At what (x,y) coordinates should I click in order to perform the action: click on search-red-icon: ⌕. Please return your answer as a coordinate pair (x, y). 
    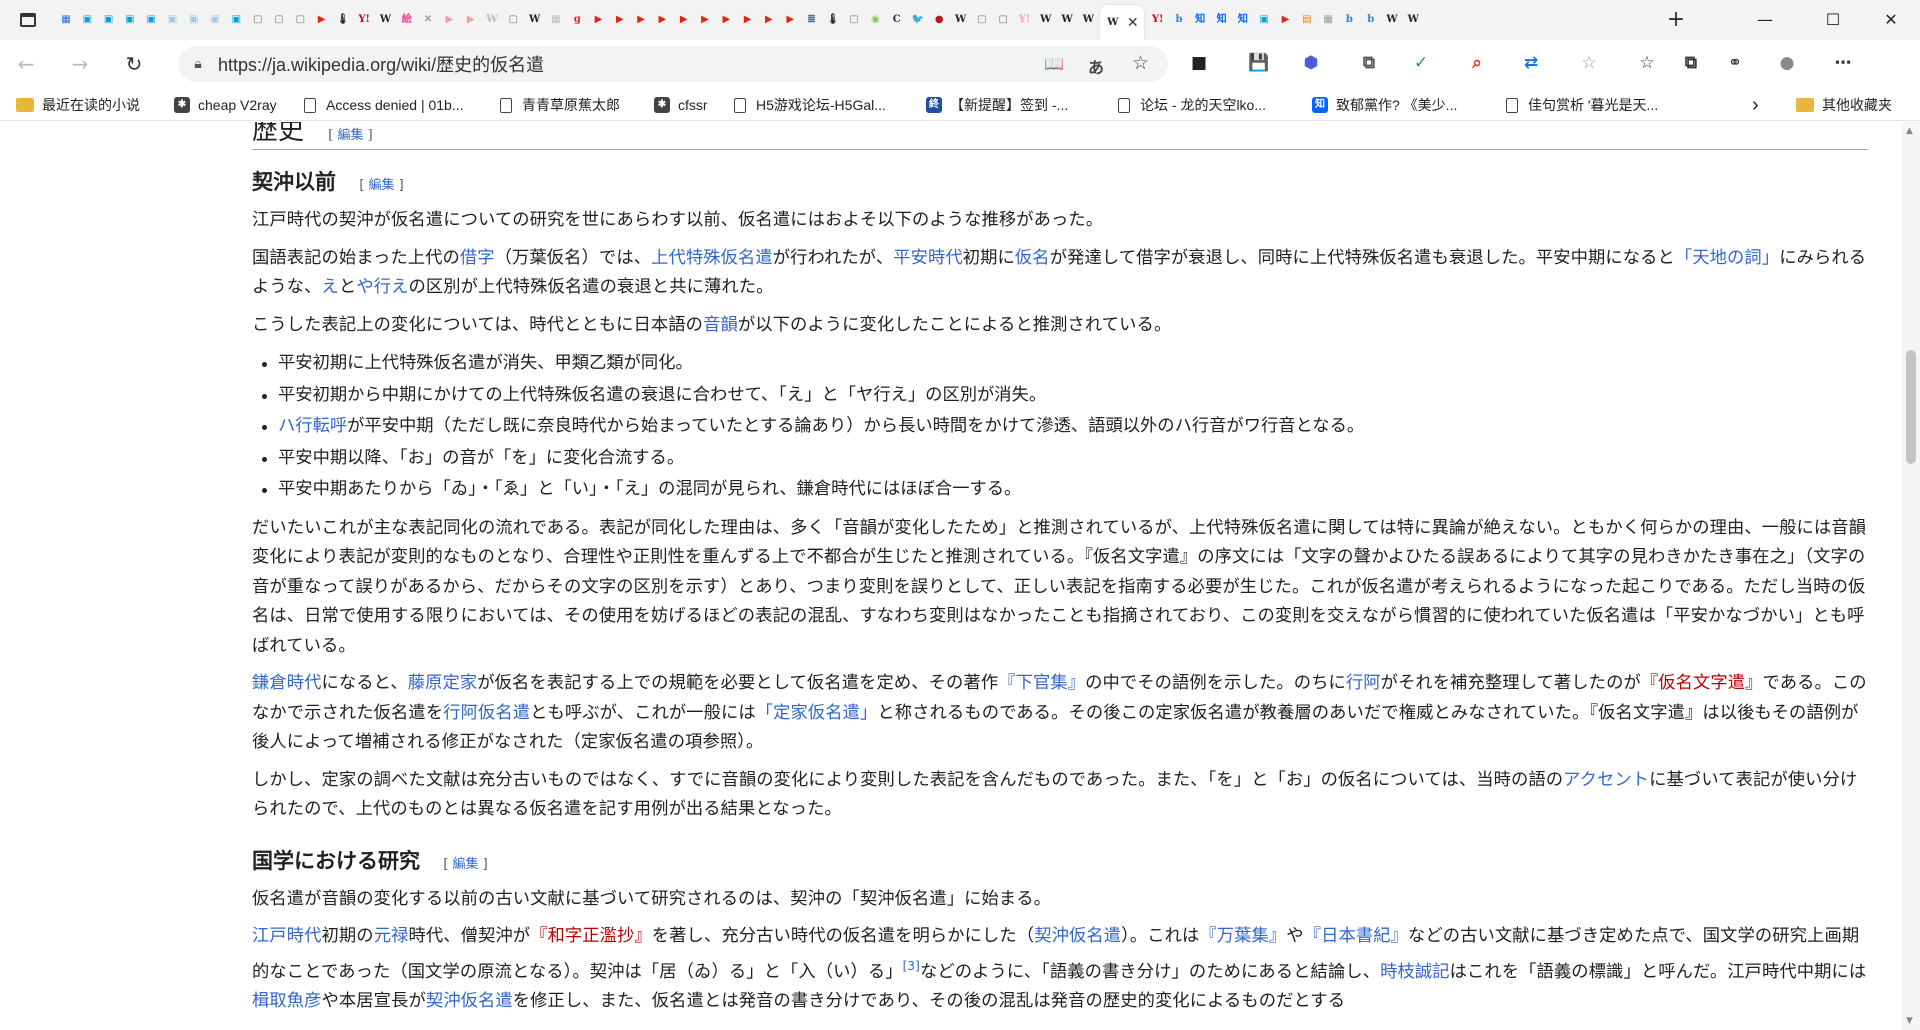
    Looking at the image, I should click on (1477, 63).